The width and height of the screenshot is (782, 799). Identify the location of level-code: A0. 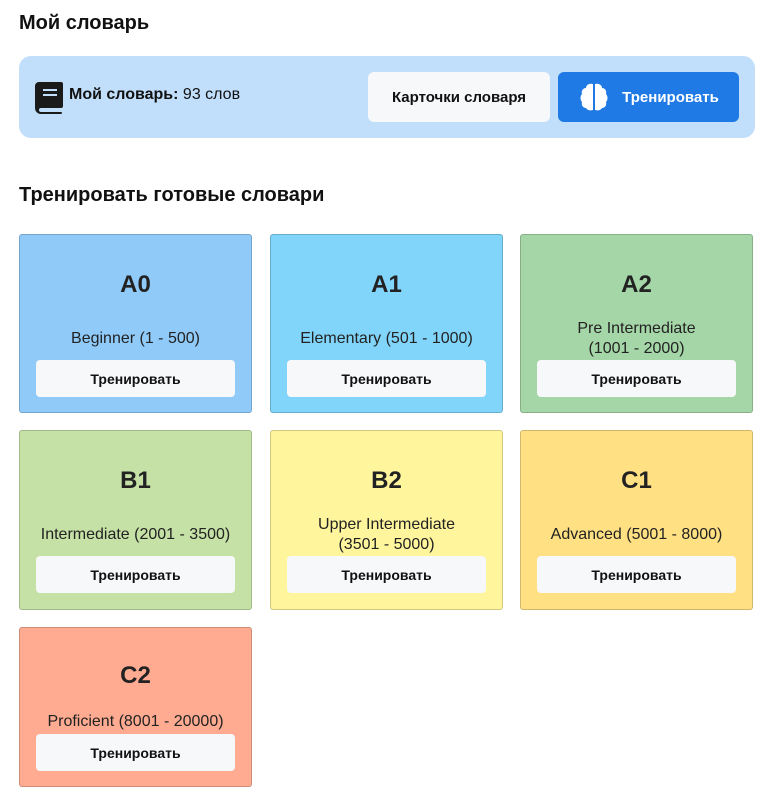
(135, 284).